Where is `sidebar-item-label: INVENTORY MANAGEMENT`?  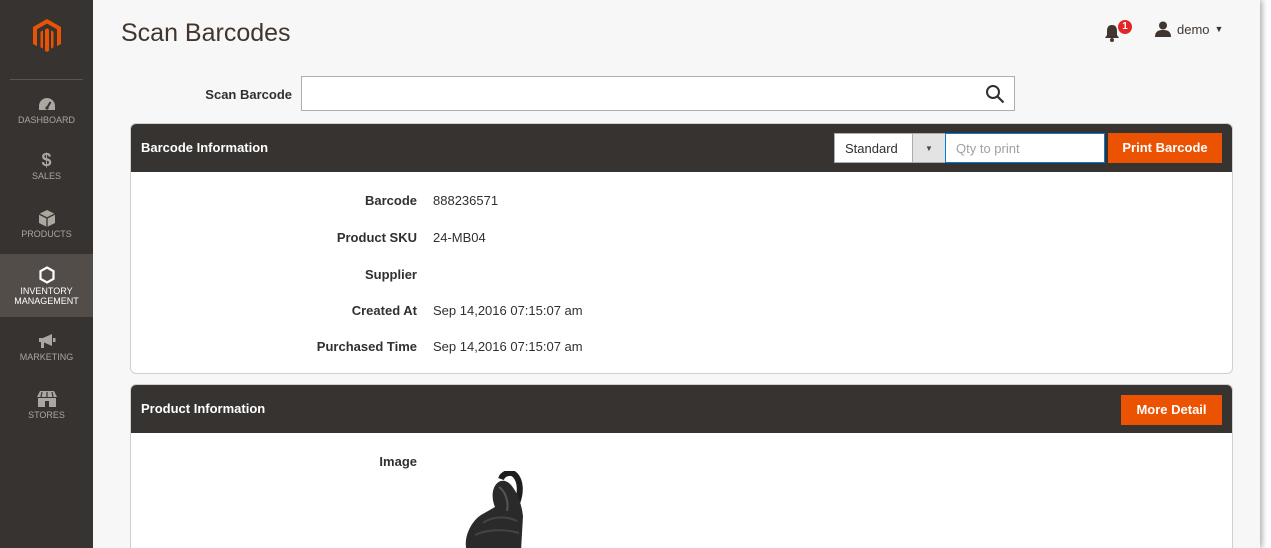
sidebar-item-label: INVENTORY MANAGEMENT is located at coordinates (46, 296).